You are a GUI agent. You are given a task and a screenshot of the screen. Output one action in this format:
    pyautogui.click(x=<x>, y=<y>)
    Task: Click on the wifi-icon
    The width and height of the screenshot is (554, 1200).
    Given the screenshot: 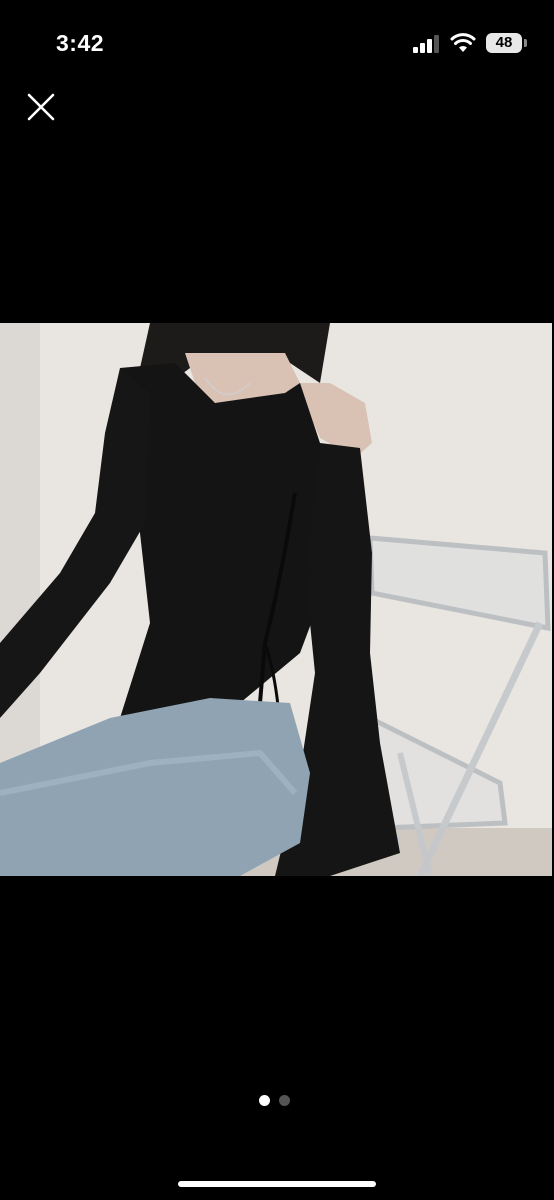 What is the action you would take?
    pyautogui.click(x=463, y=42)
    